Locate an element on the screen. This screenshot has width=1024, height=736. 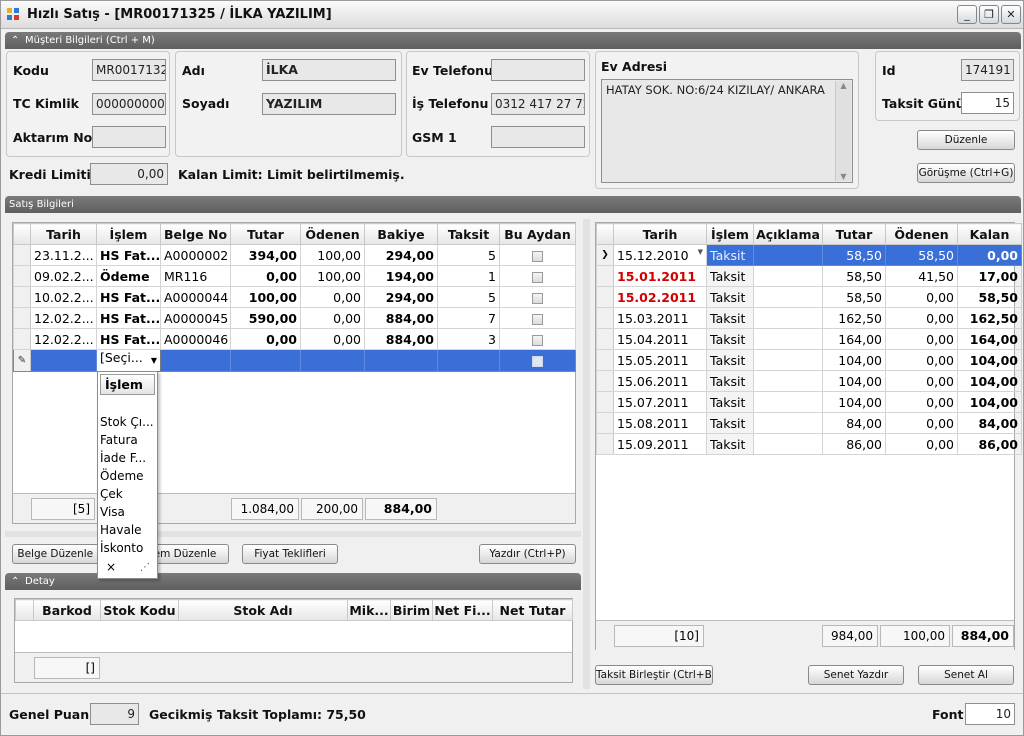
fiyat-teklifleri-button: Fiyat Teklifleri is located at coordinates (290, 554).